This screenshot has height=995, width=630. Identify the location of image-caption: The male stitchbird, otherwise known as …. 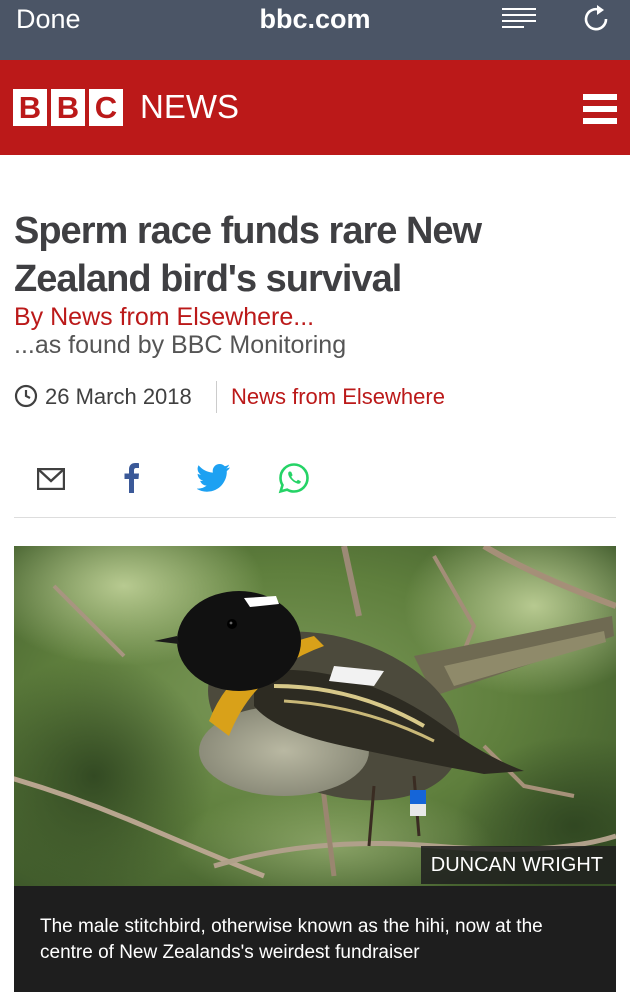
(315, 939).